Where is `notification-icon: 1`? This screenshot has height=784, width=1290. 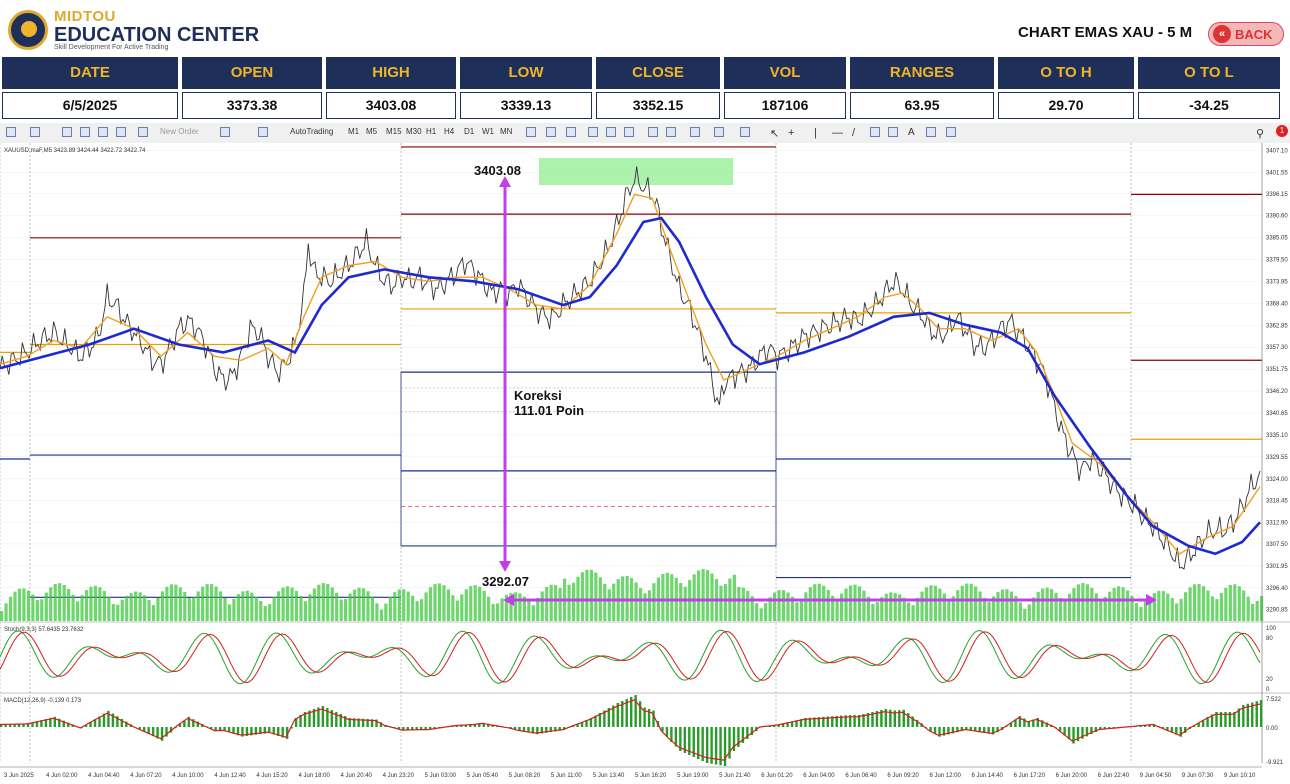 notification-icon: 1 is located at coordinates (1282, 131).